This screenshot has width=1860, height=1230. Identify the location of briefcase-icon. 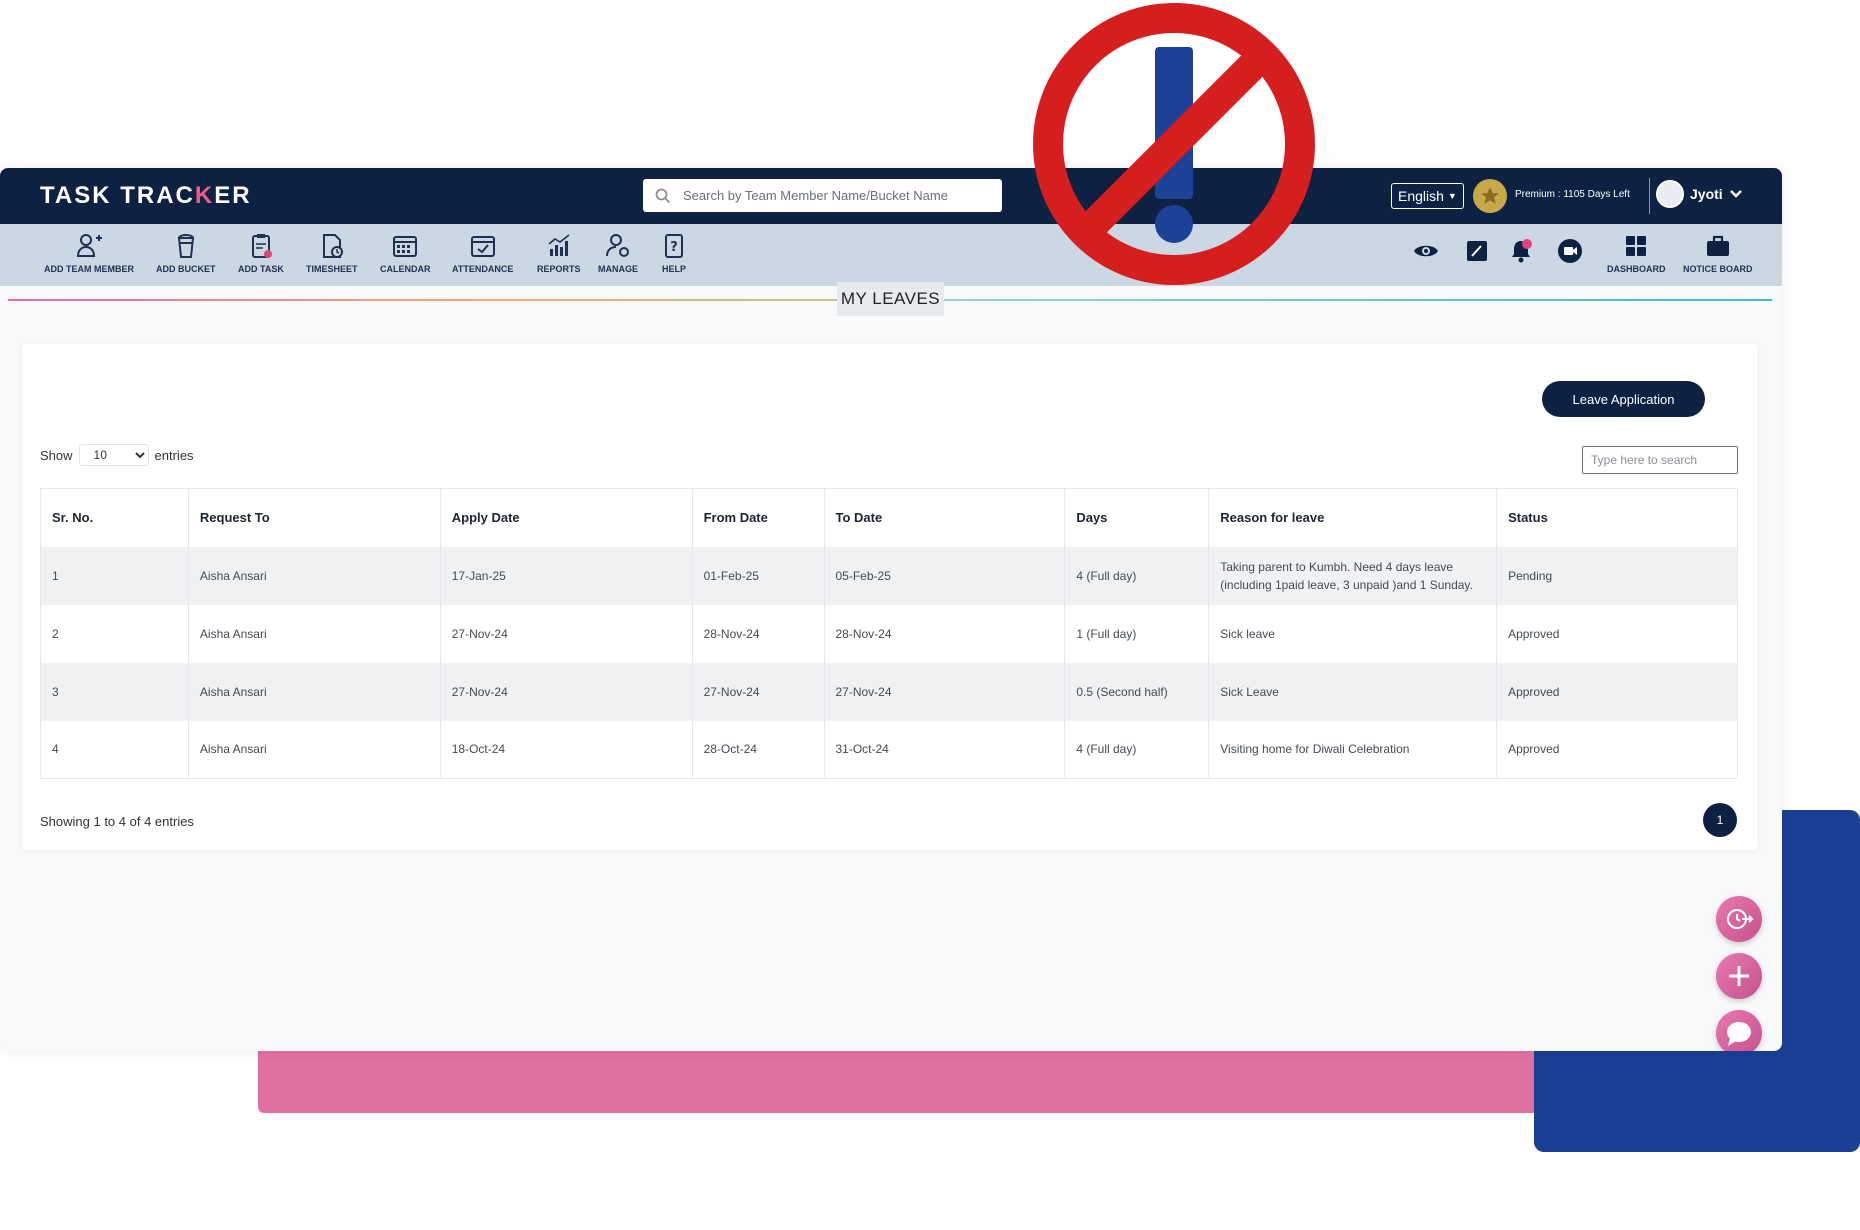
(1717, 245).